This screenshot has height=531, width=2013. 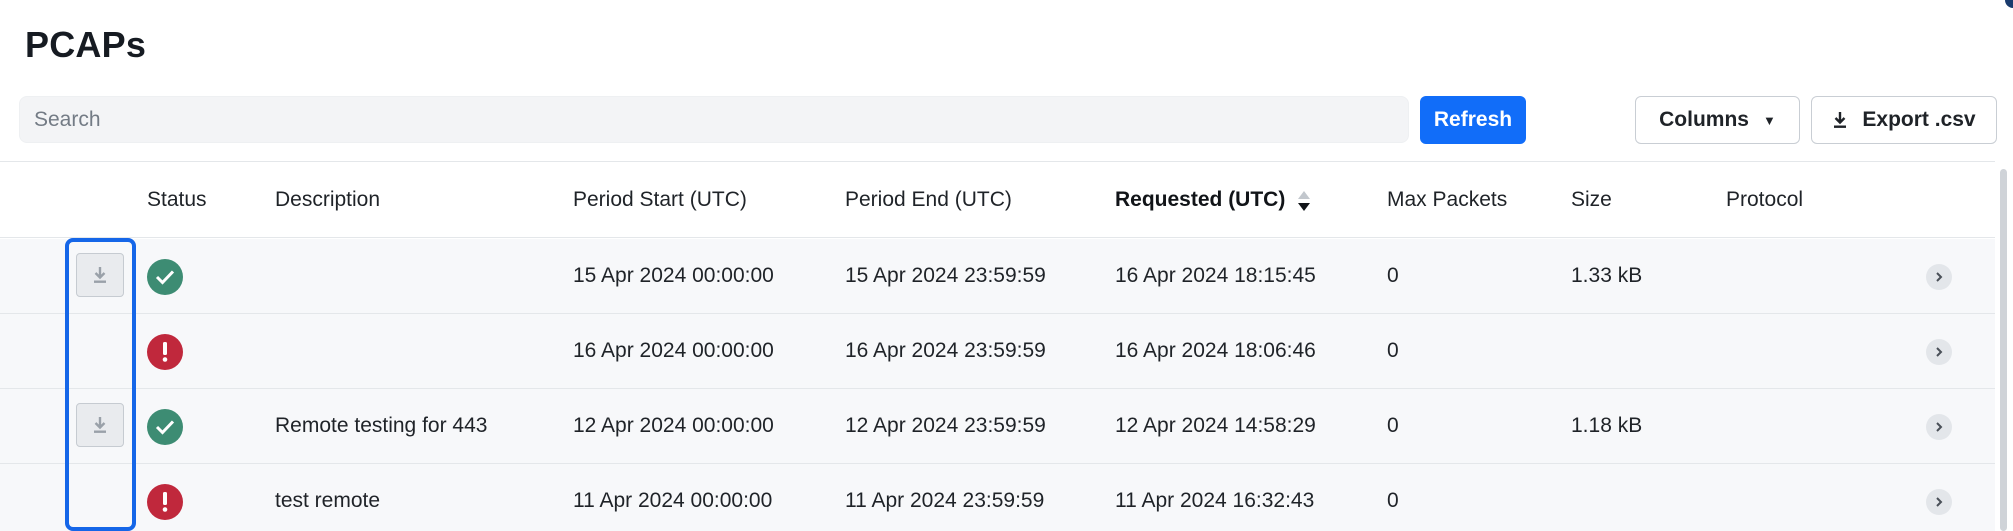 What do you see at coordinates (2003, 350) in the screenshot?
I see `scrollbar-thumb` at bounding box center [2003, 350].